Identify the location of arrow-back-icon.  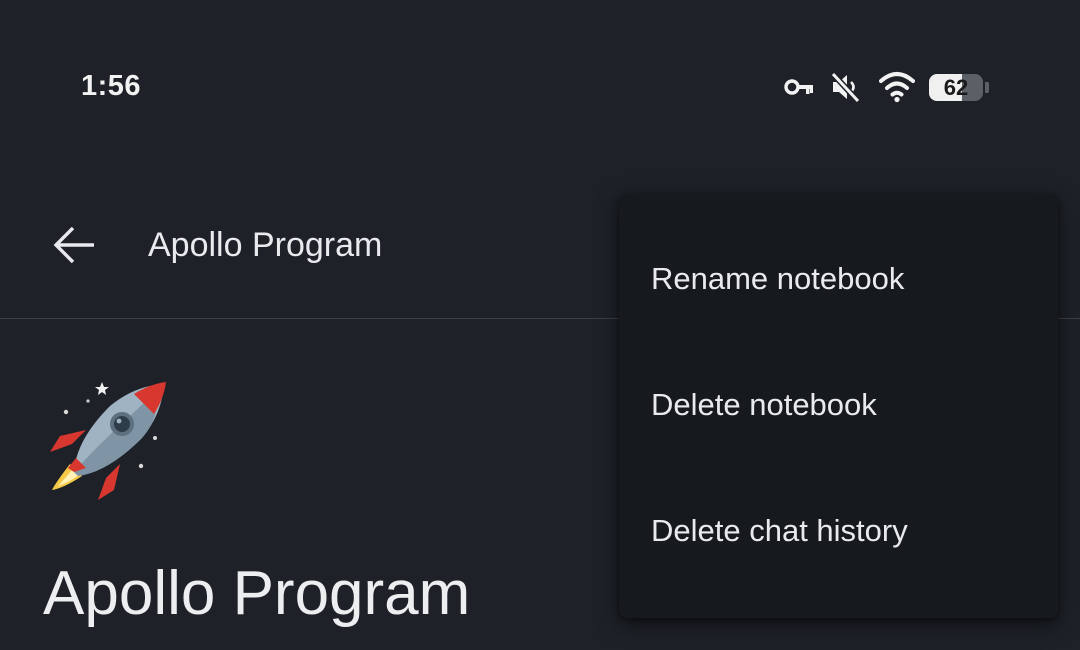
(73, 245).